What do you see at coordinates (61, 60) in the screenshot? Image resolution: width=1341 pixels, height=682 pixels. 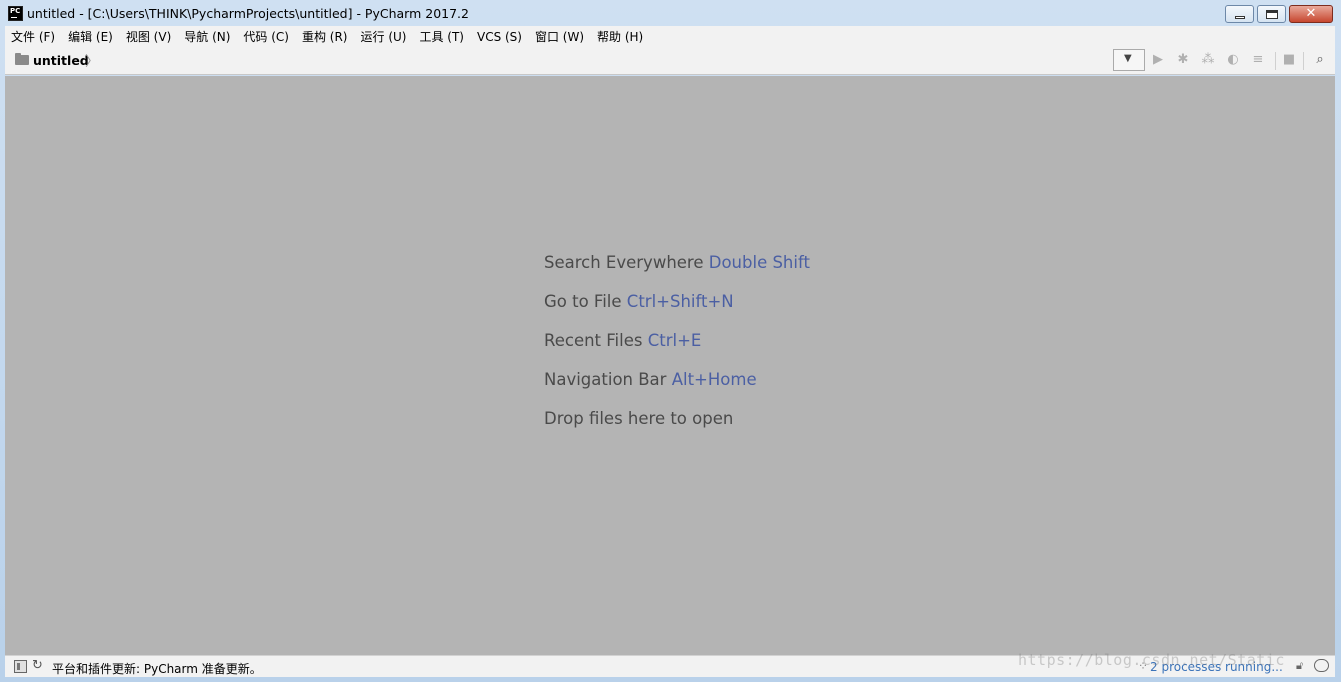 I see `breadcrumb-project: untitled` at bounding box center [61, 60].